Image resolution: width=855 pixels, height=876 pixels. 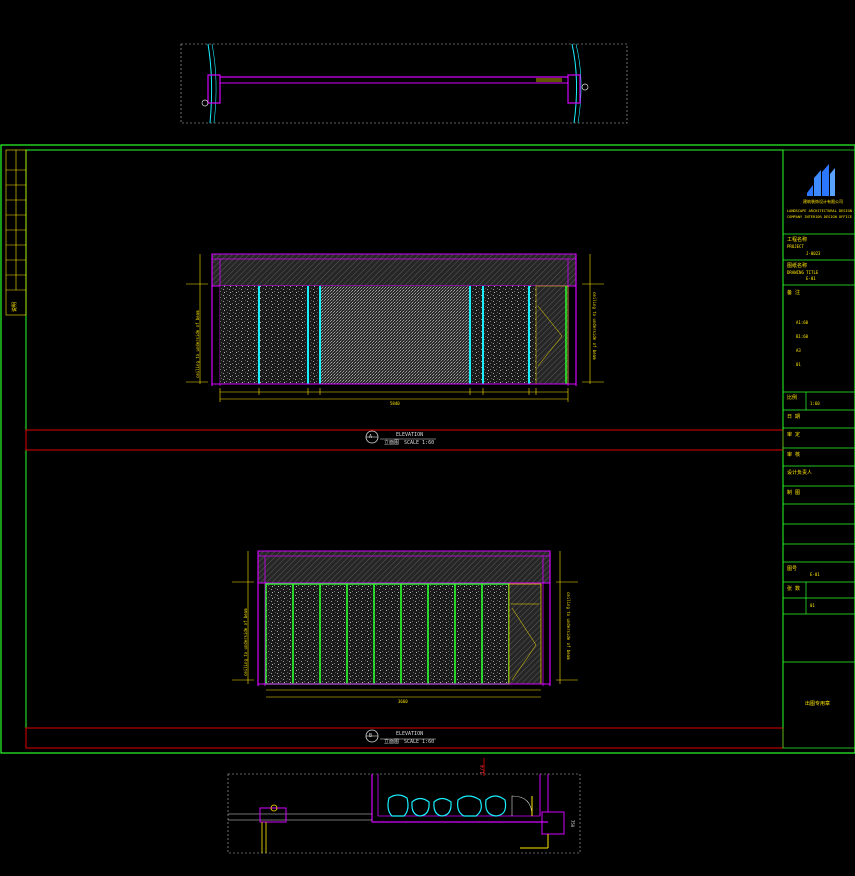 What do you see at coordinates (813, 253) in the screenshot?
I see `project-code: J-0023` at bounding box center [813, 253].